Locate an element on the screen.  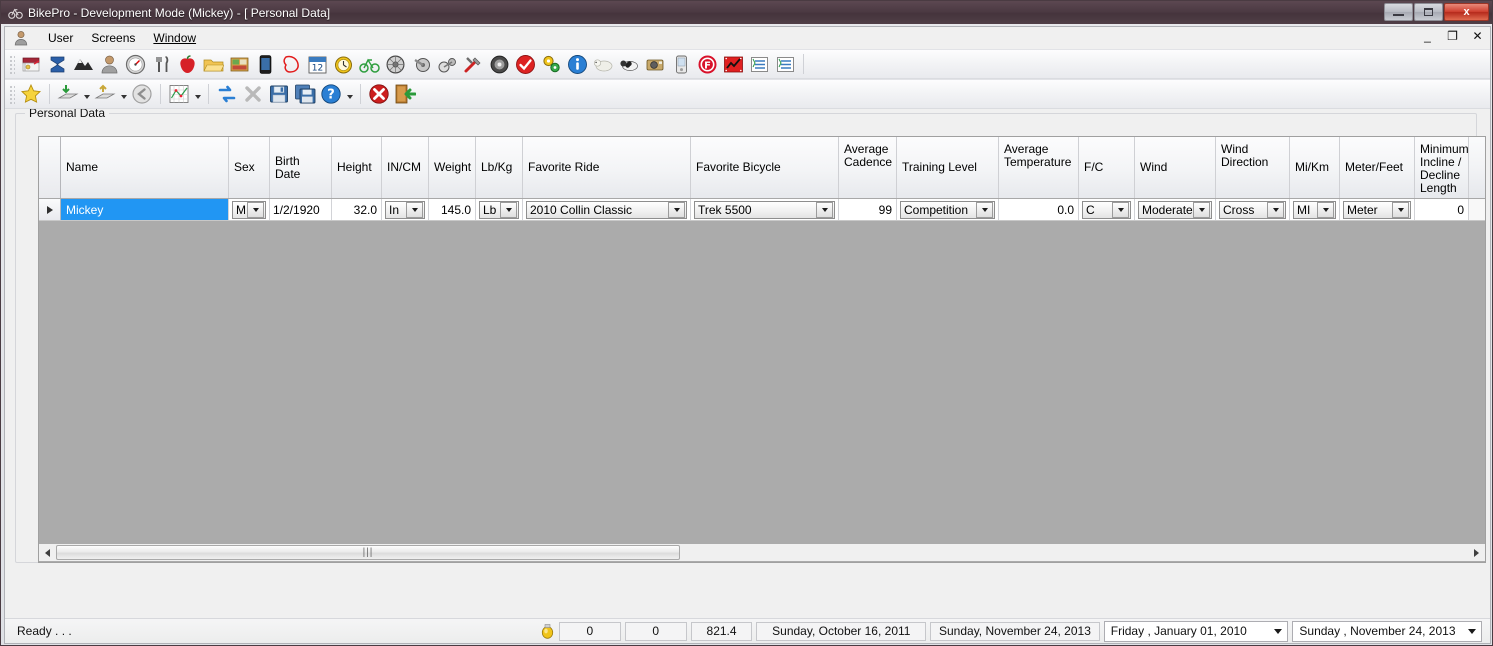
grid-cell-birth: 1/2/1920 is located at coordinates (301, 209).